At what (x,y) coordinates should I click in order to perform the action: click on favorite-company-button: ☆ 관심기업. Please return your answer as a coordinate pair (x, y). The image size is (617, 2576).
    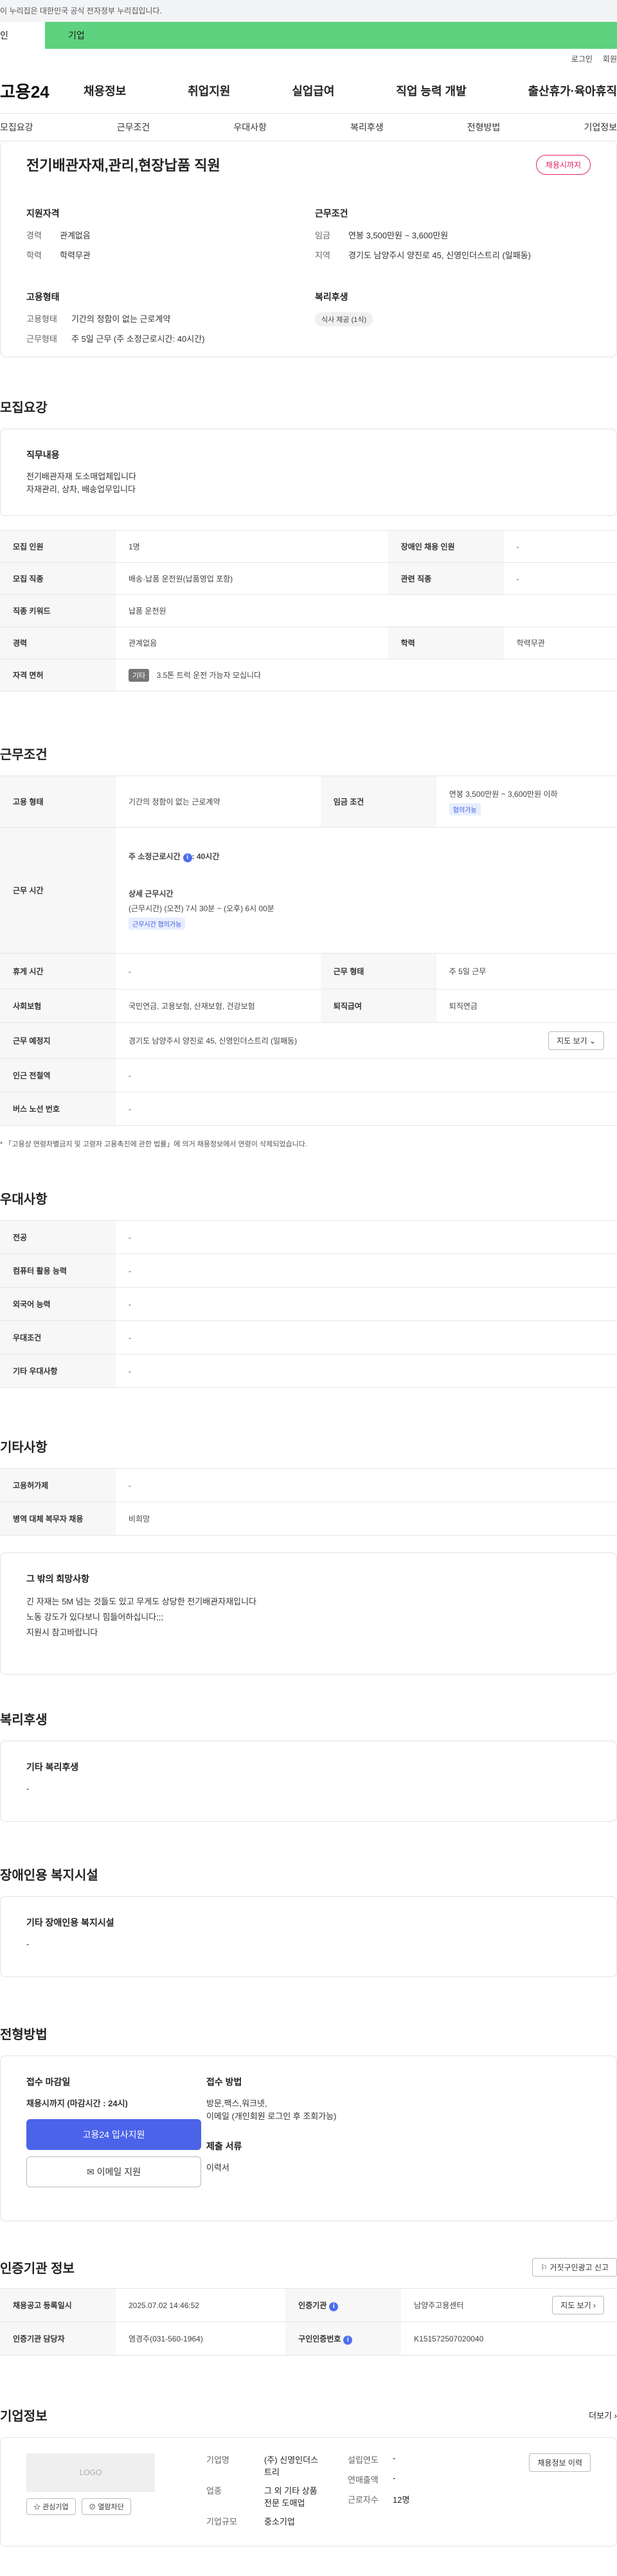
    Looking at the image, I should click on (51, 2507).